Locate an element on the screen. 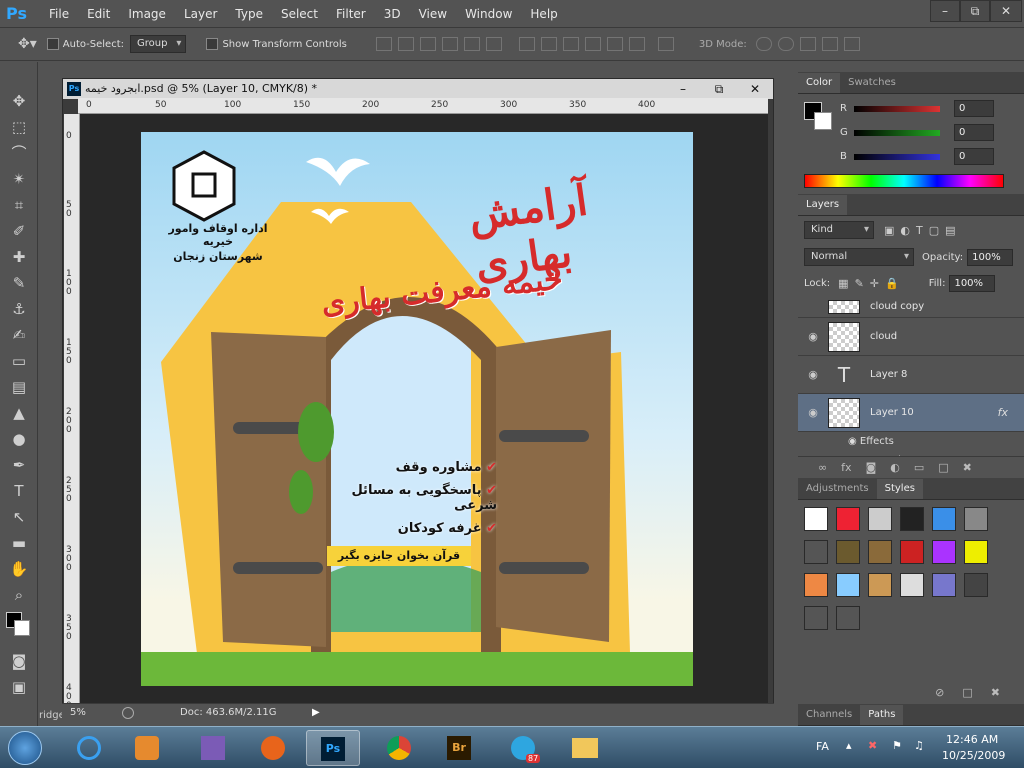 The height and width of the screenshot is (768, 1024). transform-checkbox is located at coordinates (212, 44).